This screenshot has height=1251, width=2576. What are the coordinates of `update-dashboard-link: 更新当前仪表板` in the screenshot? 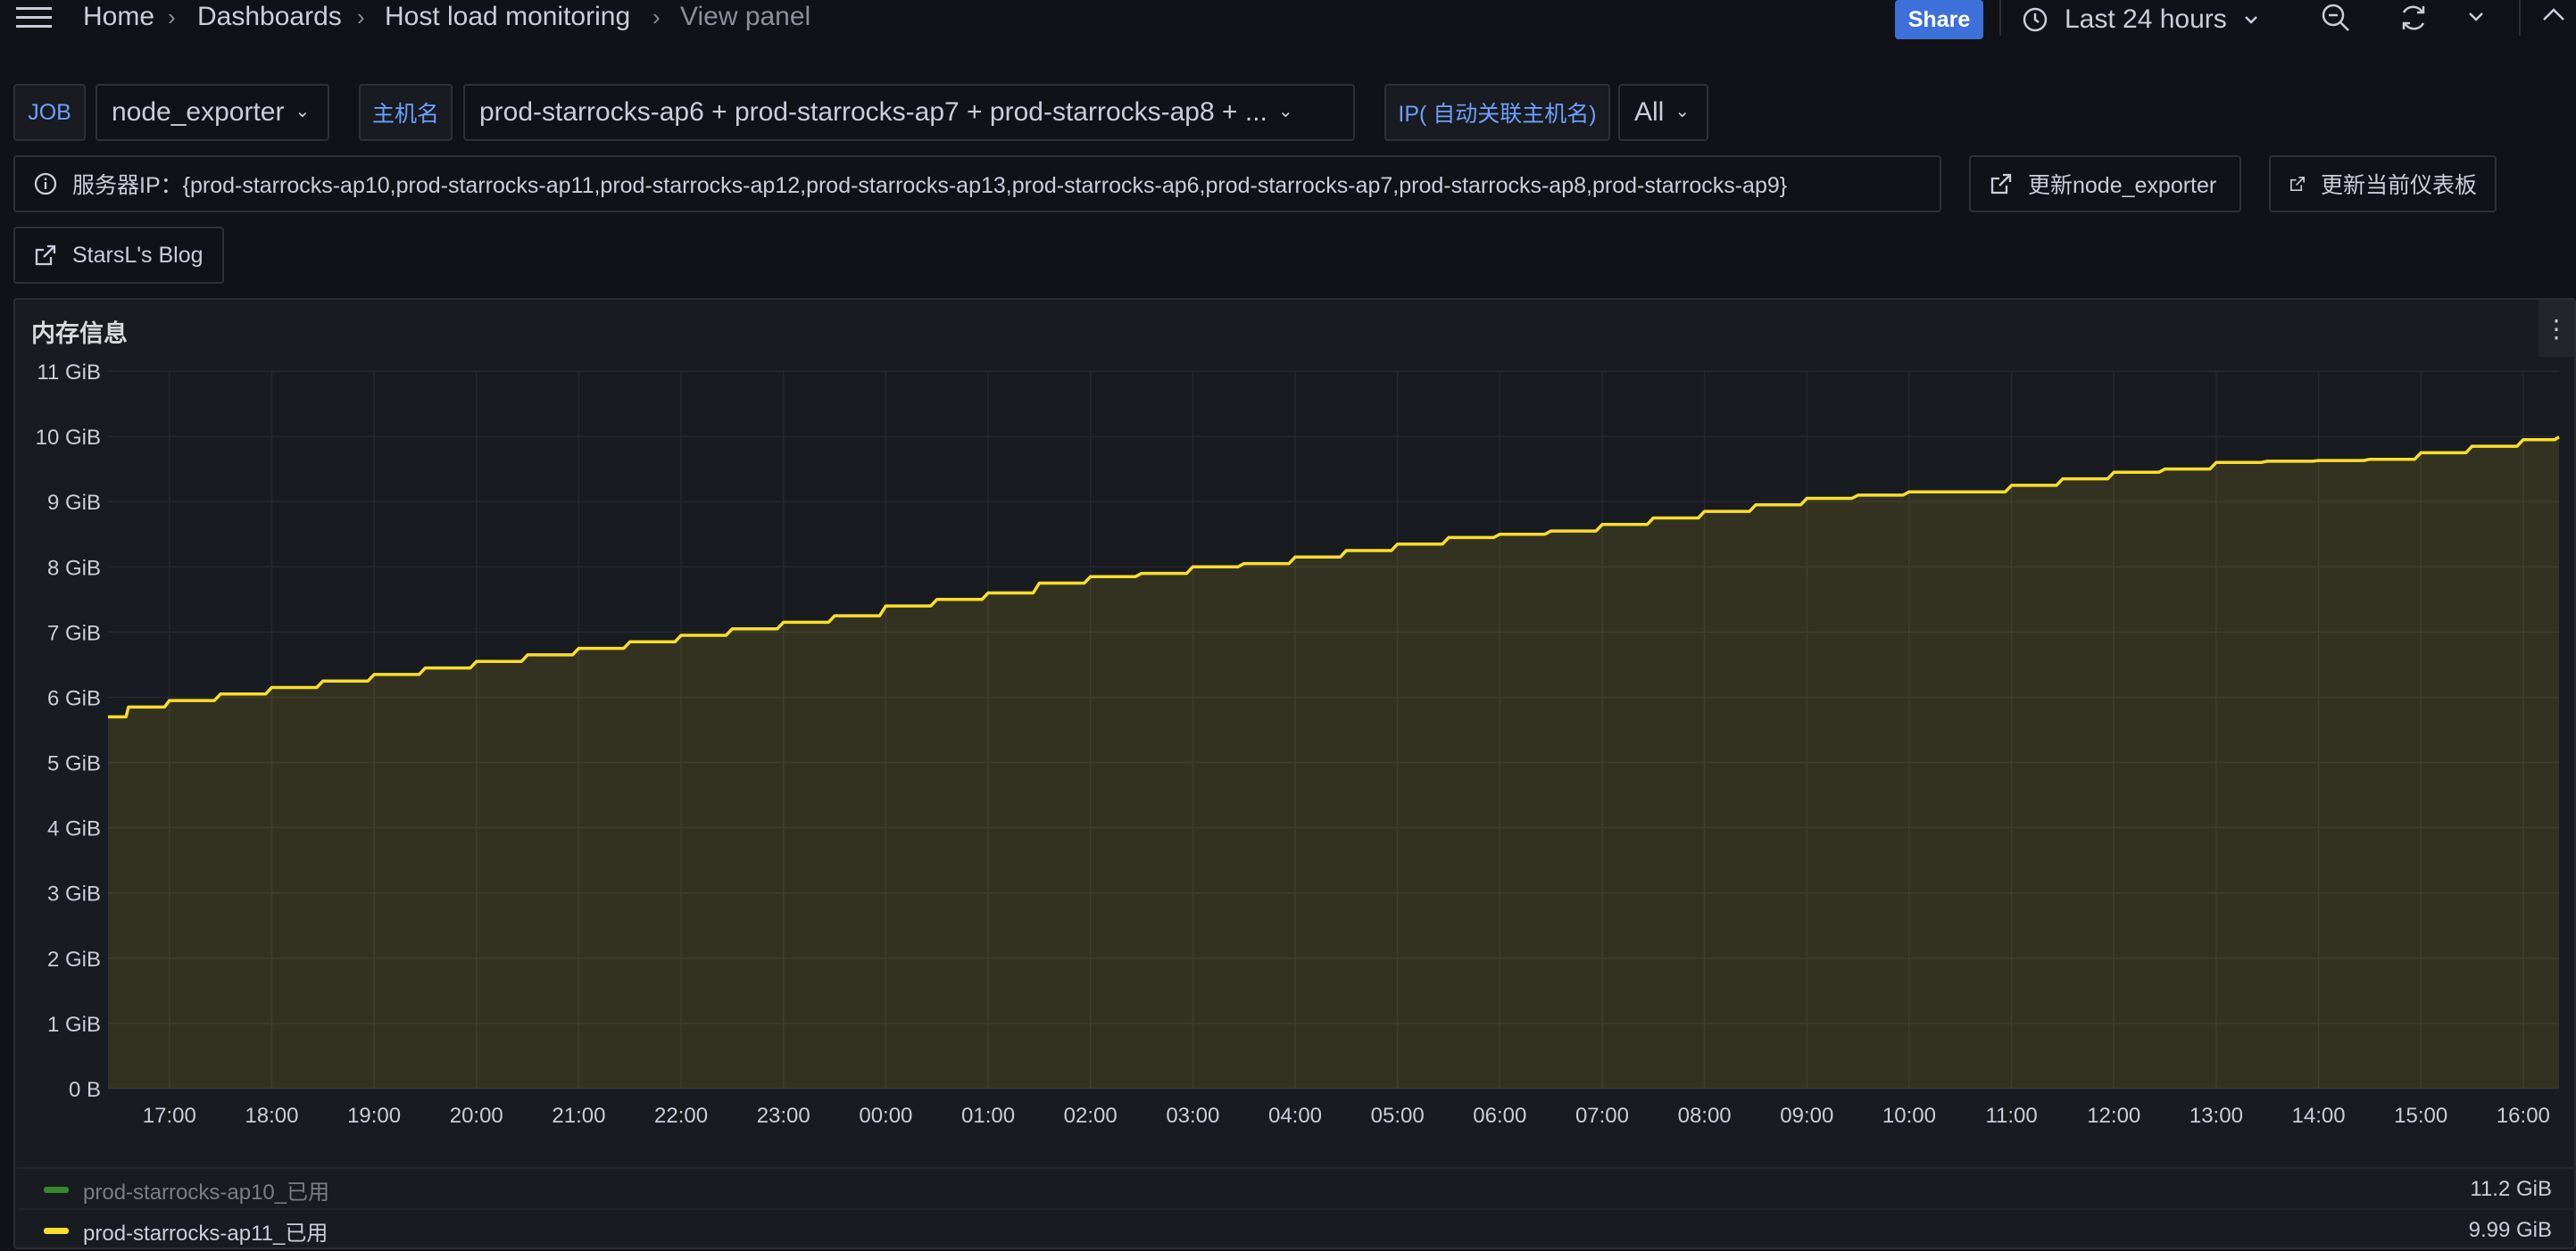 It's located at (2383, 183).